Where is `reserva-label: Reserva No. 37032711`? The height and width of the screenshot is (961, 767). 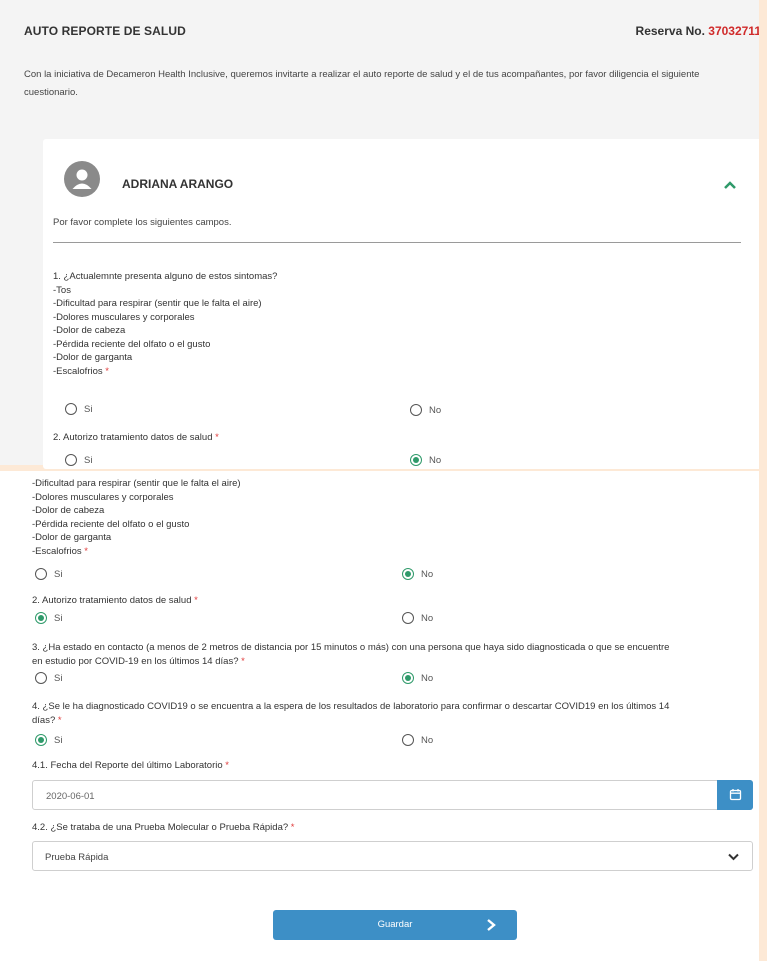 reserva-label: Reserva No. 37032711 is located at coordinates (698, 31).